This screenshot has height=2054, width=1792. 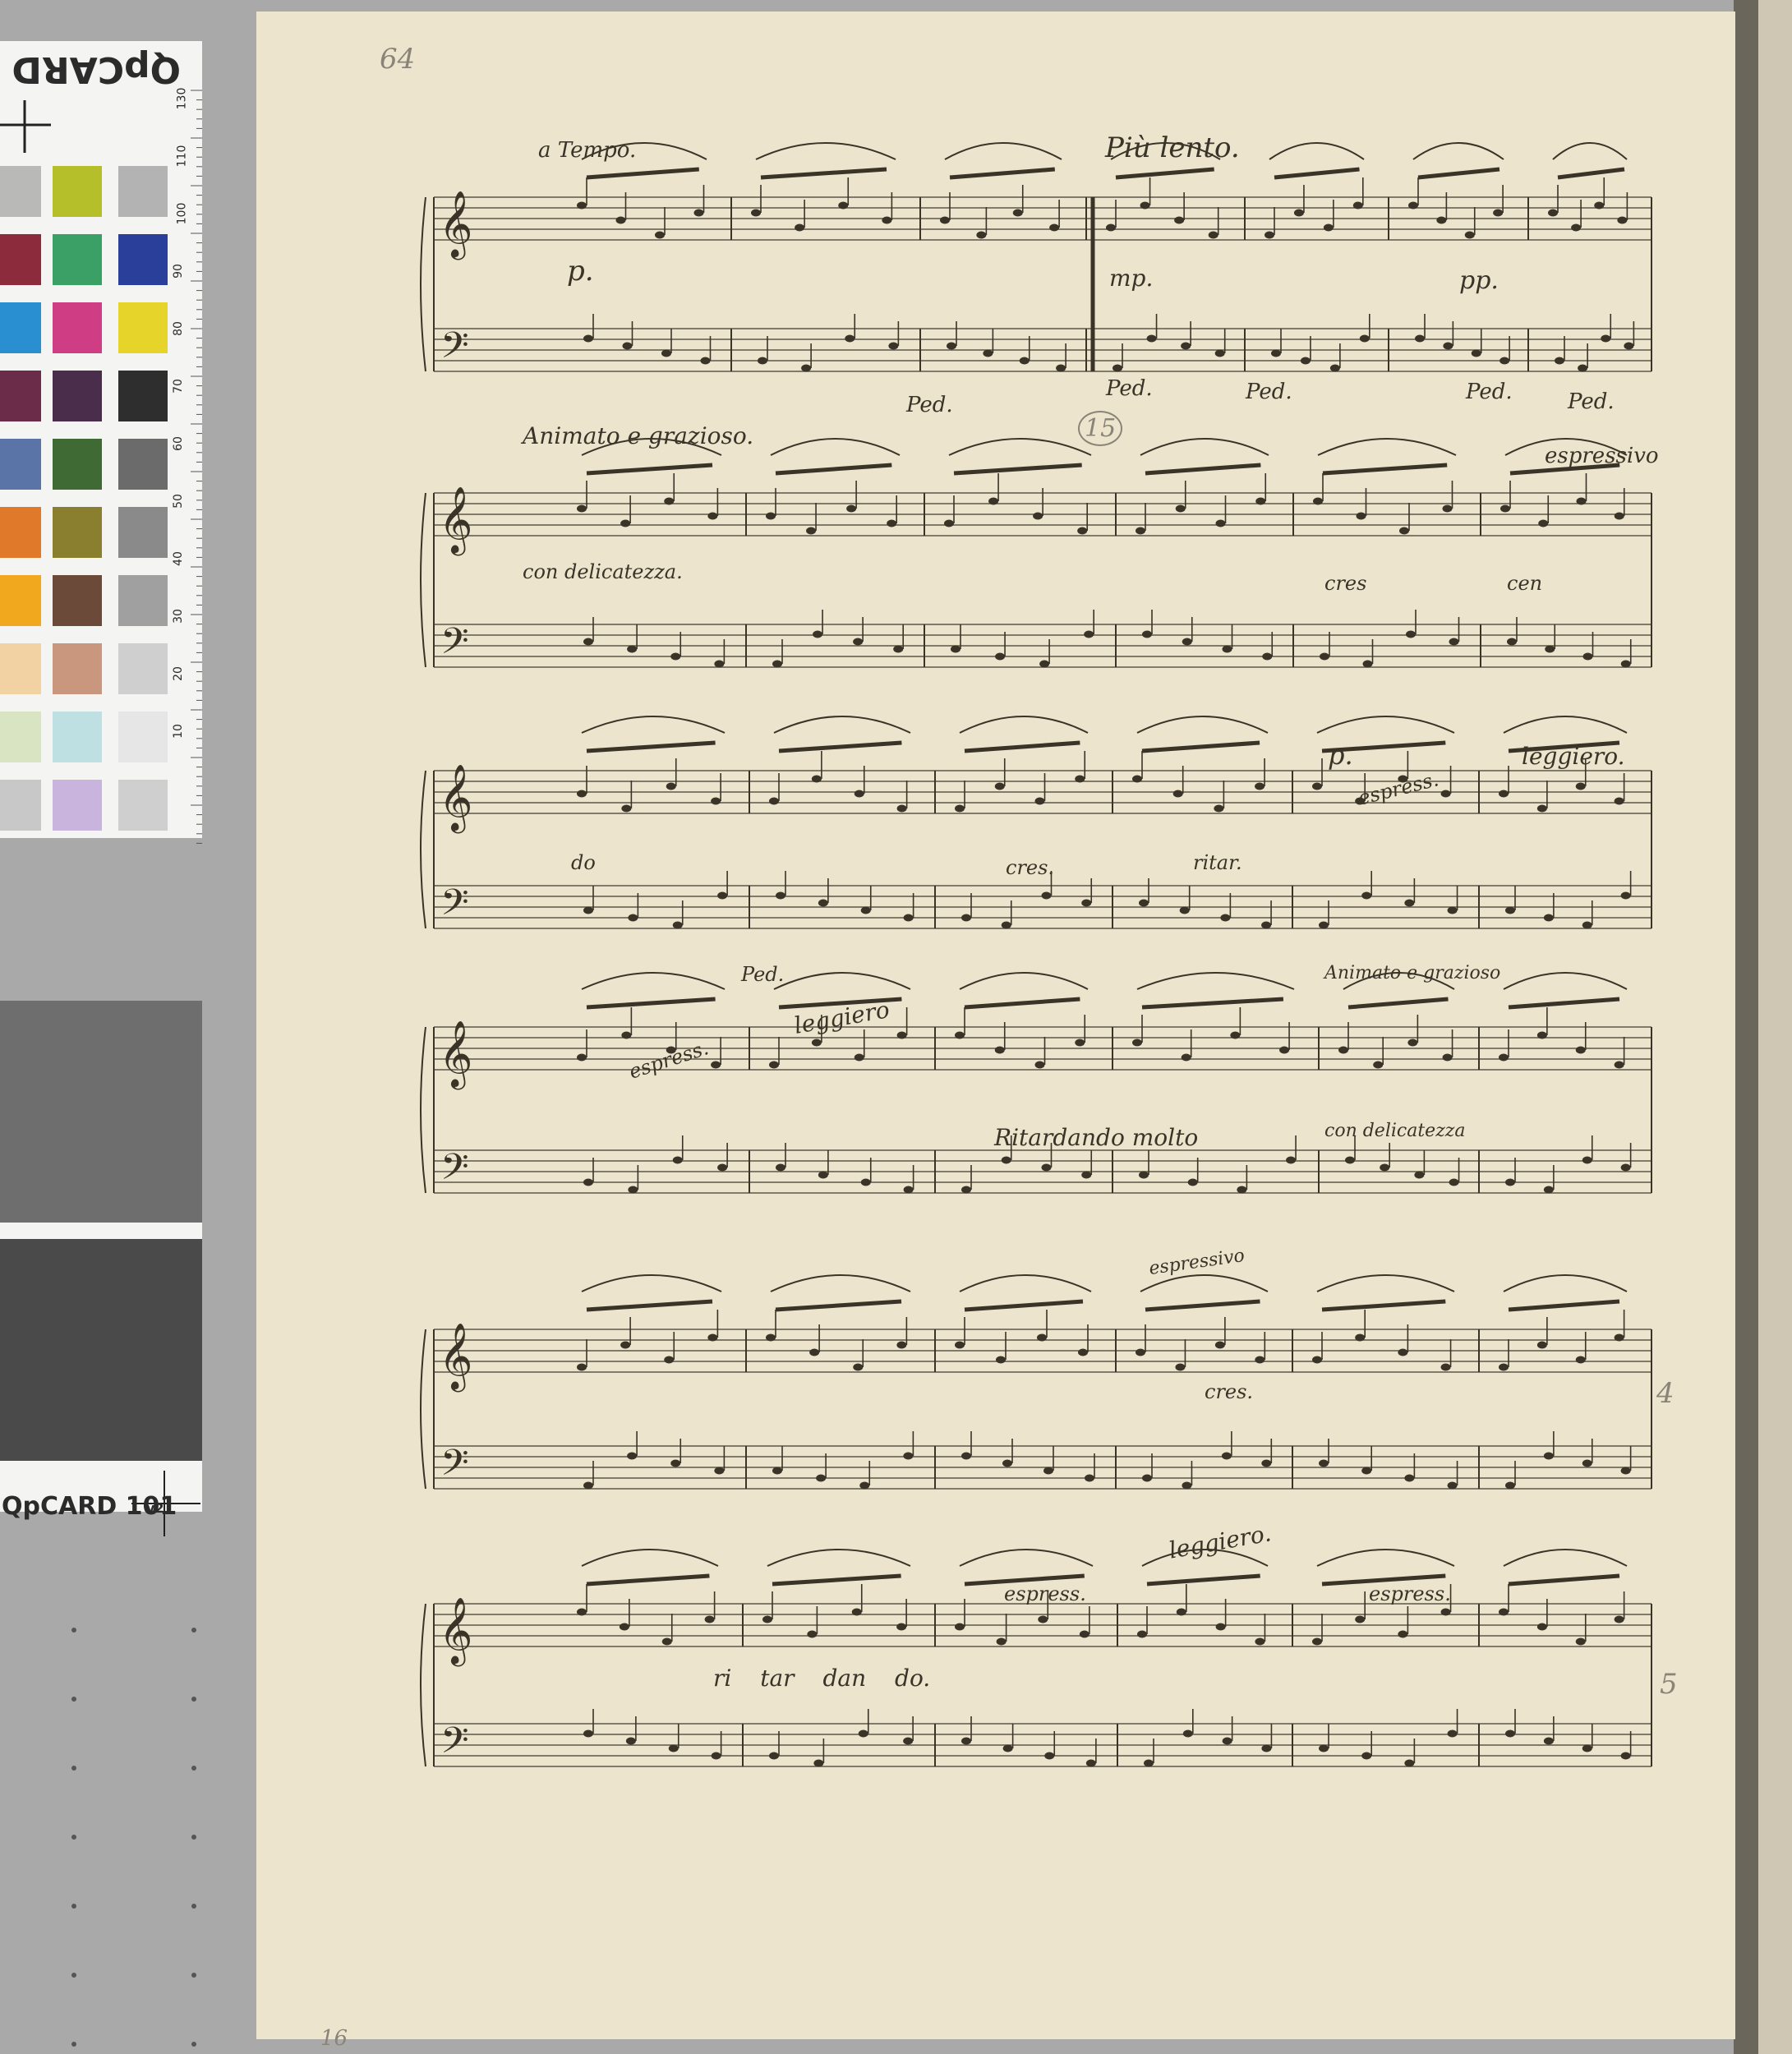 I want to click on ruler-number: 30, so click(x=178, y=616).